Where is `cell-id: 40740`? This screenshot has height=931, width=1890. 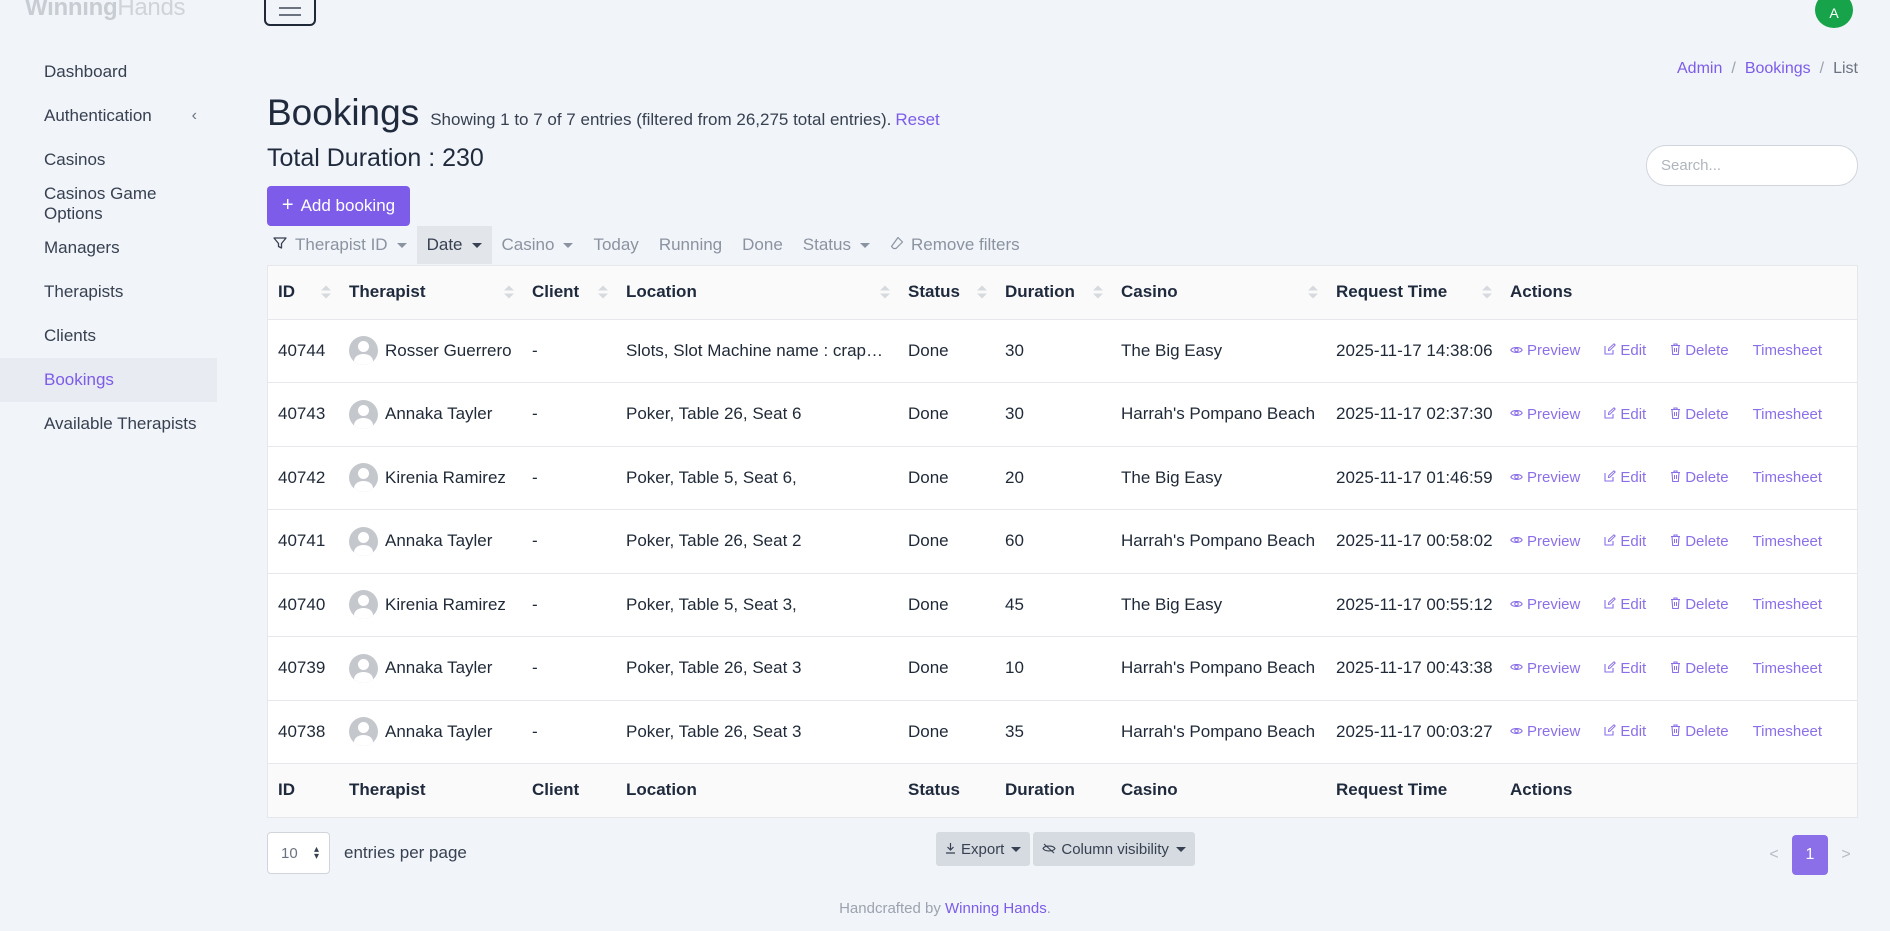
cell-id: 40740 is located at coordinates (303, 605).